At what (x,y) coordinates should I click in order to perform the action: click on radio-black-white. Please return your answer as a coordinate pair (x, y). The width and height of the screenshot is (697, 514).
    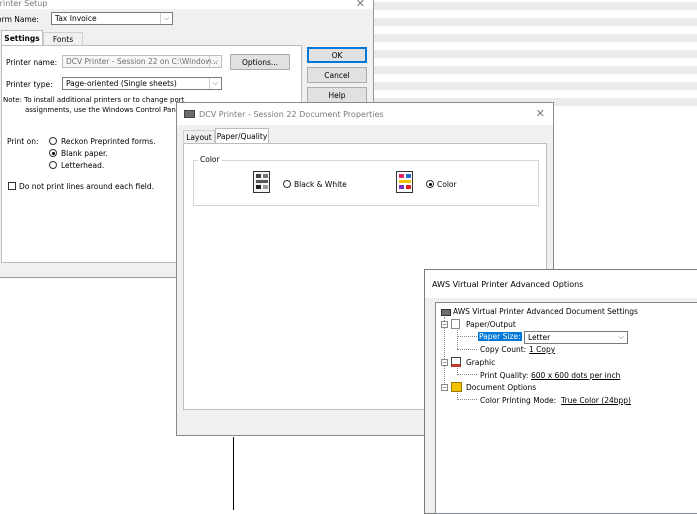
    Looking at the image, I should click on (287, 184).